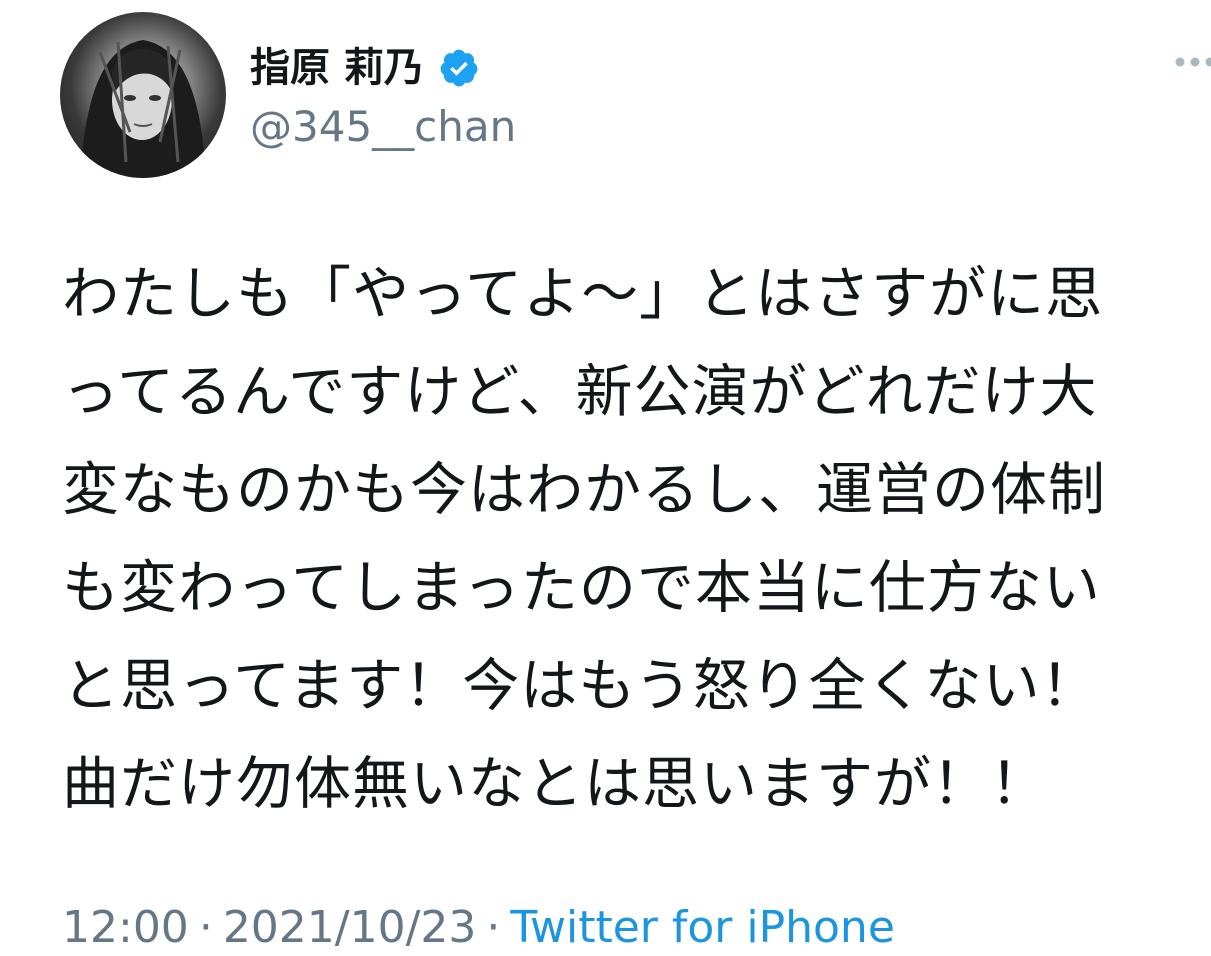 The image size is (1211, 956). I want to click on tweet-line: ってるんですけど、新公演がどれだけ大, so click(580, 392).